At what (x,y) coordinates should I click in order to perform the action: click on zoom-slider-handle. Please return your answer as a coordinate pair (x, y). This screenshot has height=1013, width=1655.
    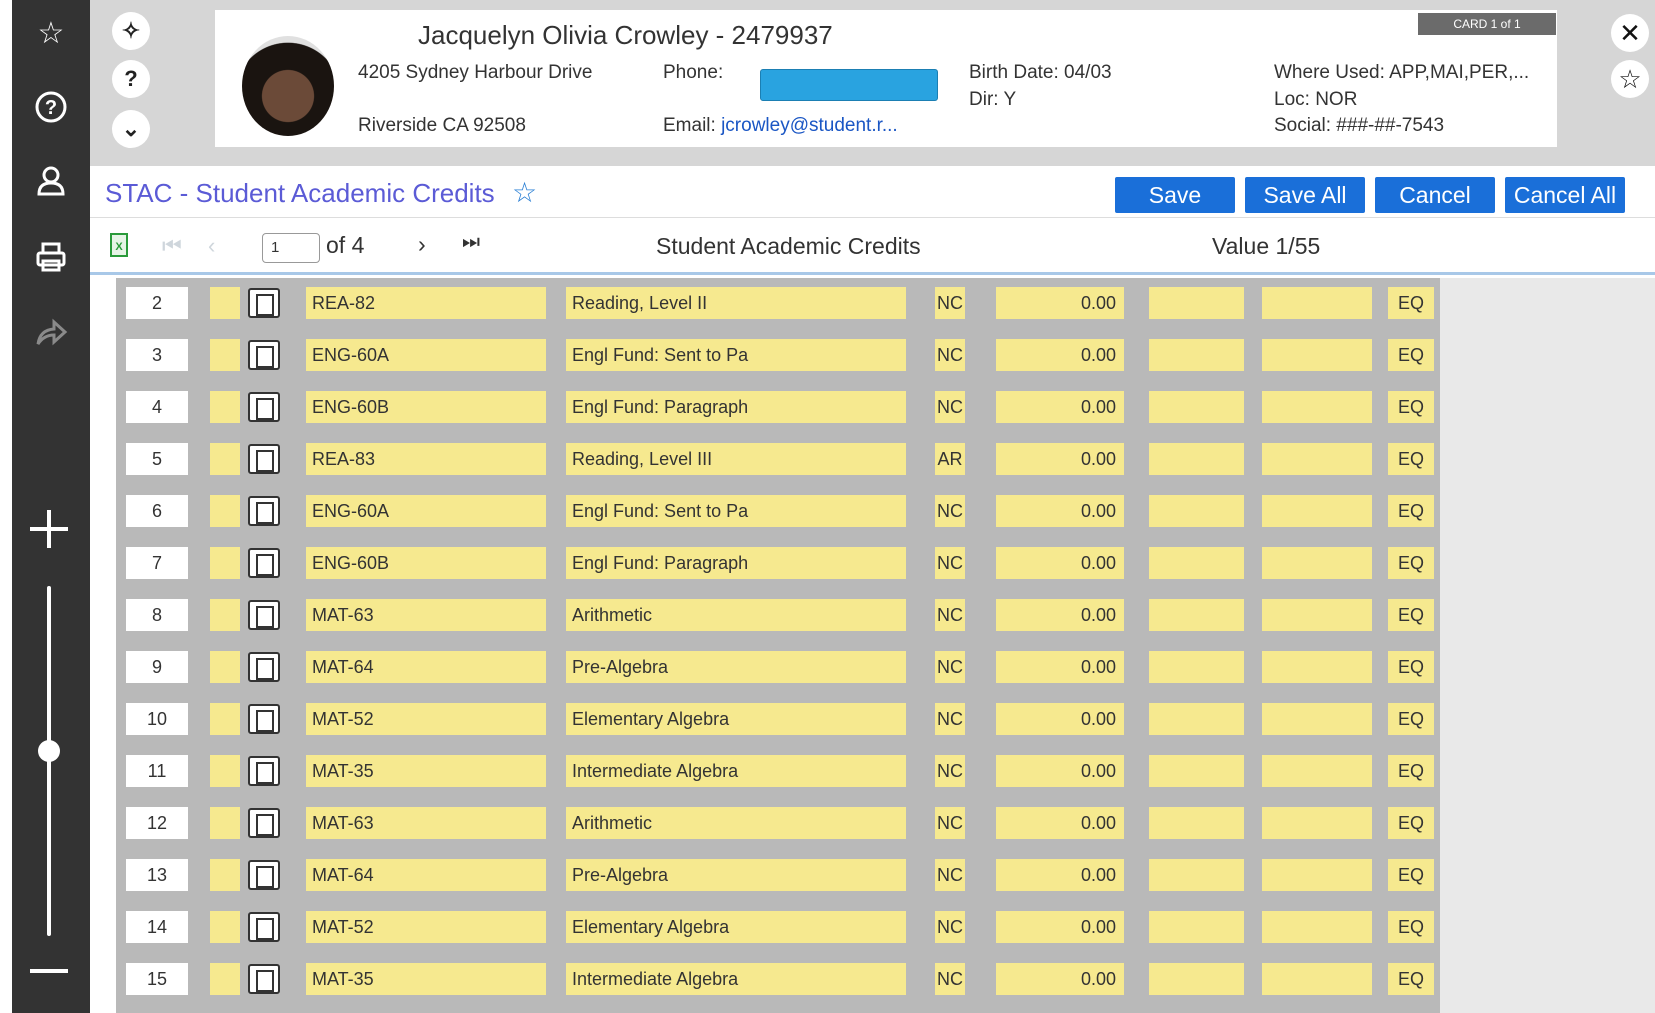
    Looking at the image, I should click on (49, 751).